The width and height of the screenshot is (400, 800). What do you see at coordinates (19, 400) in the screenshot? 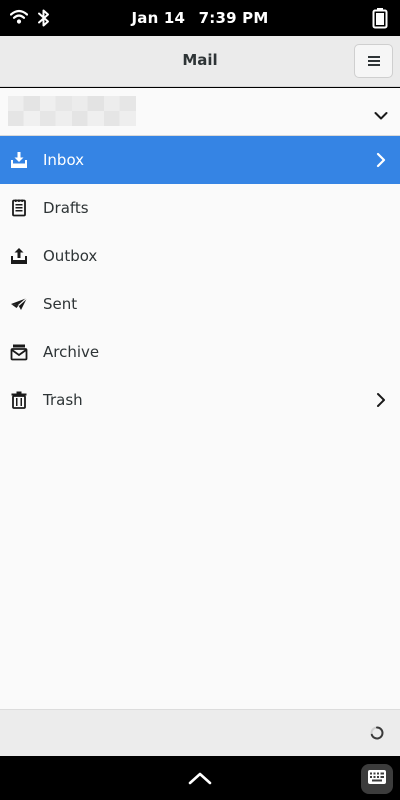
I see `trash-can-icon` at bounding box center [19, 400].